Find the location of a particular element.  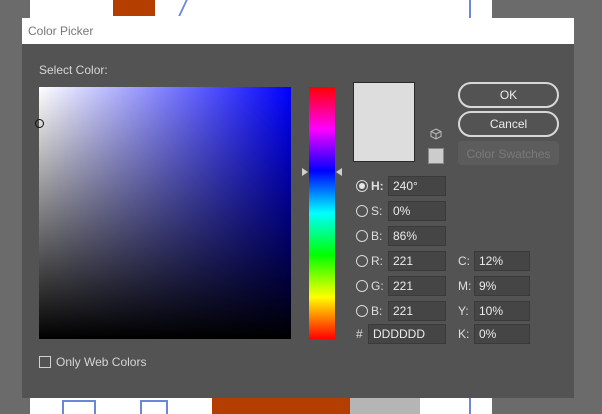

only-web-colors-label: Only Web Colors is located at coordinates (101, 362).